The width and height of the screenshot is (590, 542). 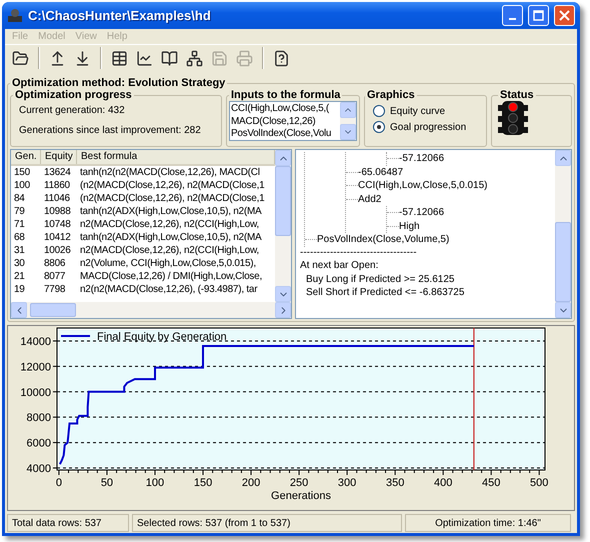 I want to click on tree-node: High, so click(x=409, y=226).